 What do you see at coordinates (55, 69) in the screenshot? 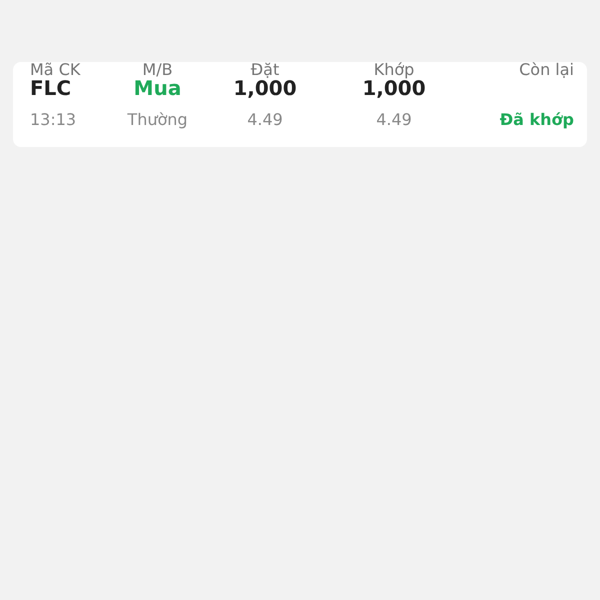
I see `column-header: Mã CK` at bounding box center [55, 69].